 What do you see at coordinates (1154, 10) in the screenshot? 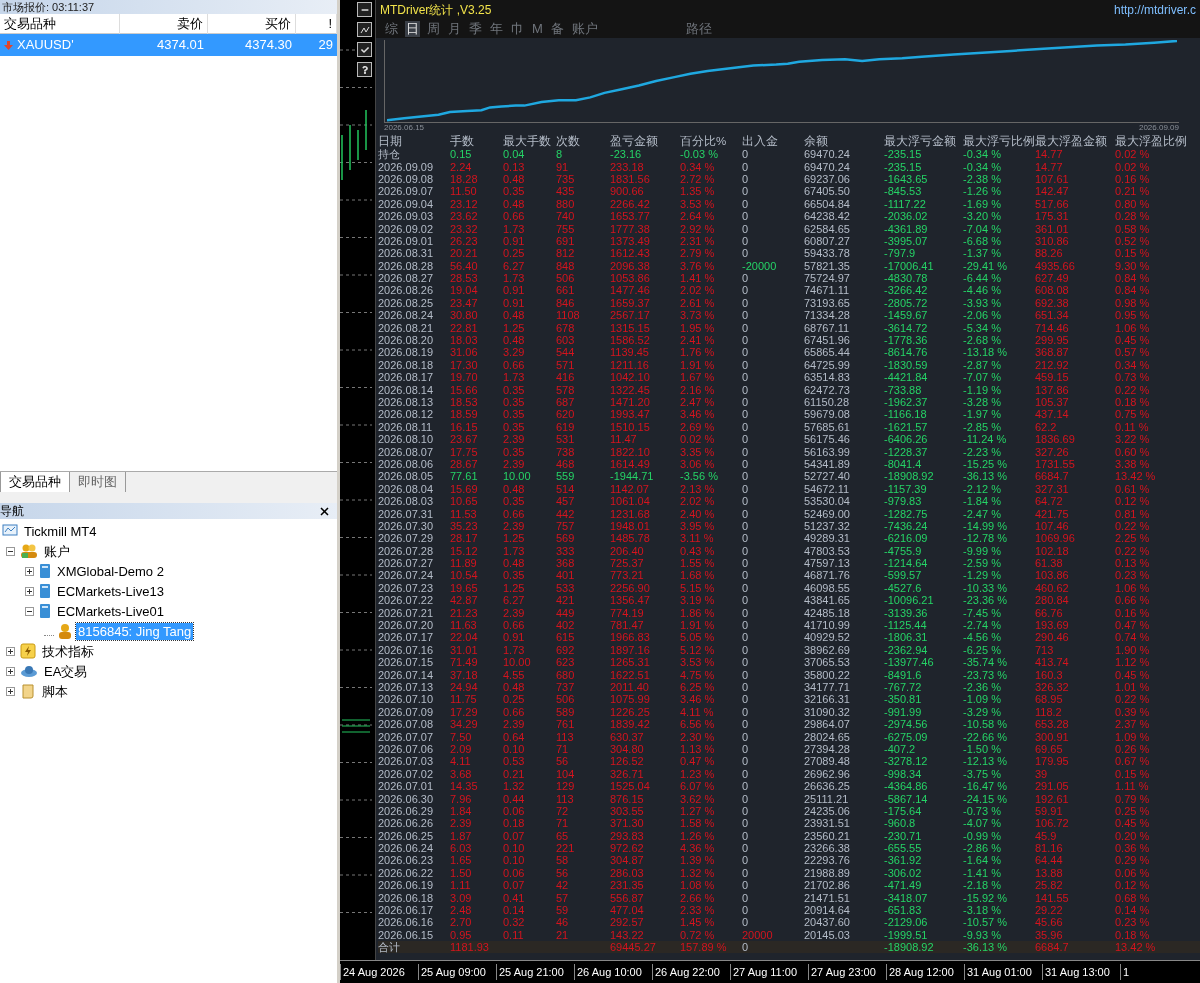
I see `website-link: http://mtdriver.c` at bounding box center [1154, 10].